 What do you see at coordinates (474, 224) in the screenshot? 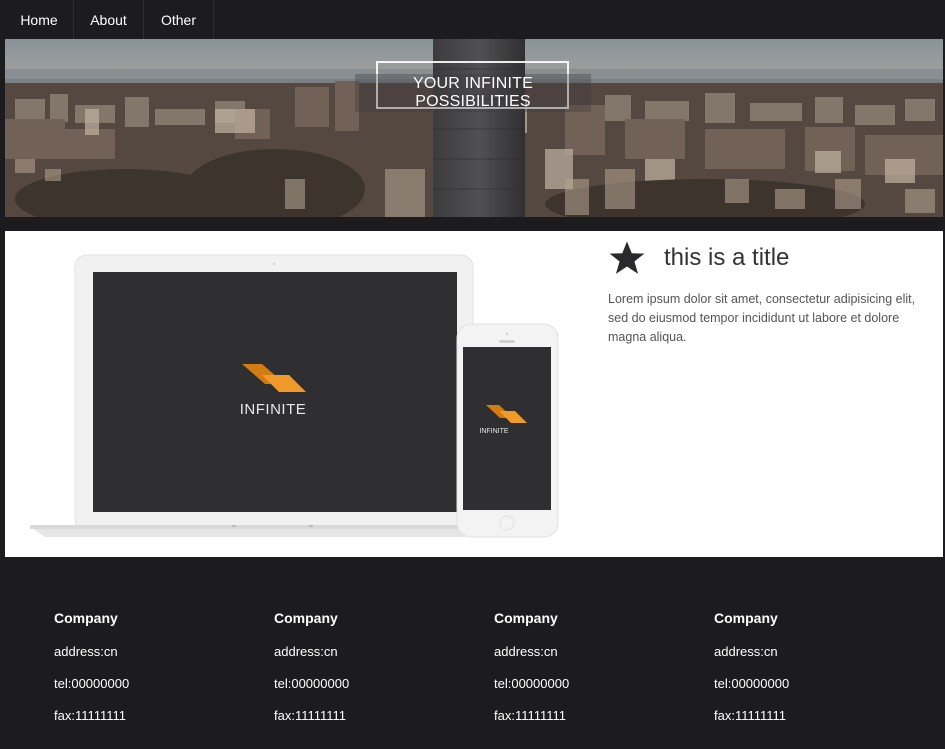
I see `hero-divider` at bounding box center [474, 224].